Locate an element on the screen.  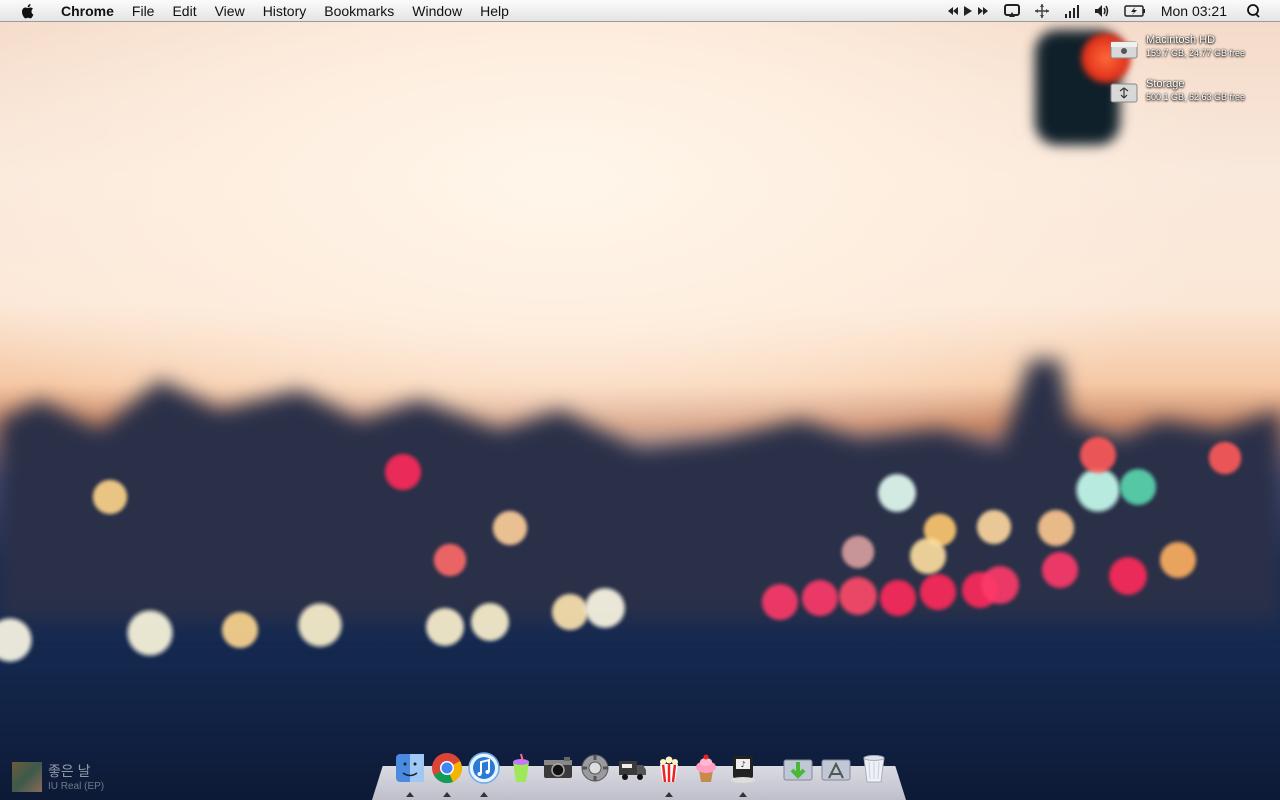
ipod-icon: ♪ is located at coordinates (743, 768).